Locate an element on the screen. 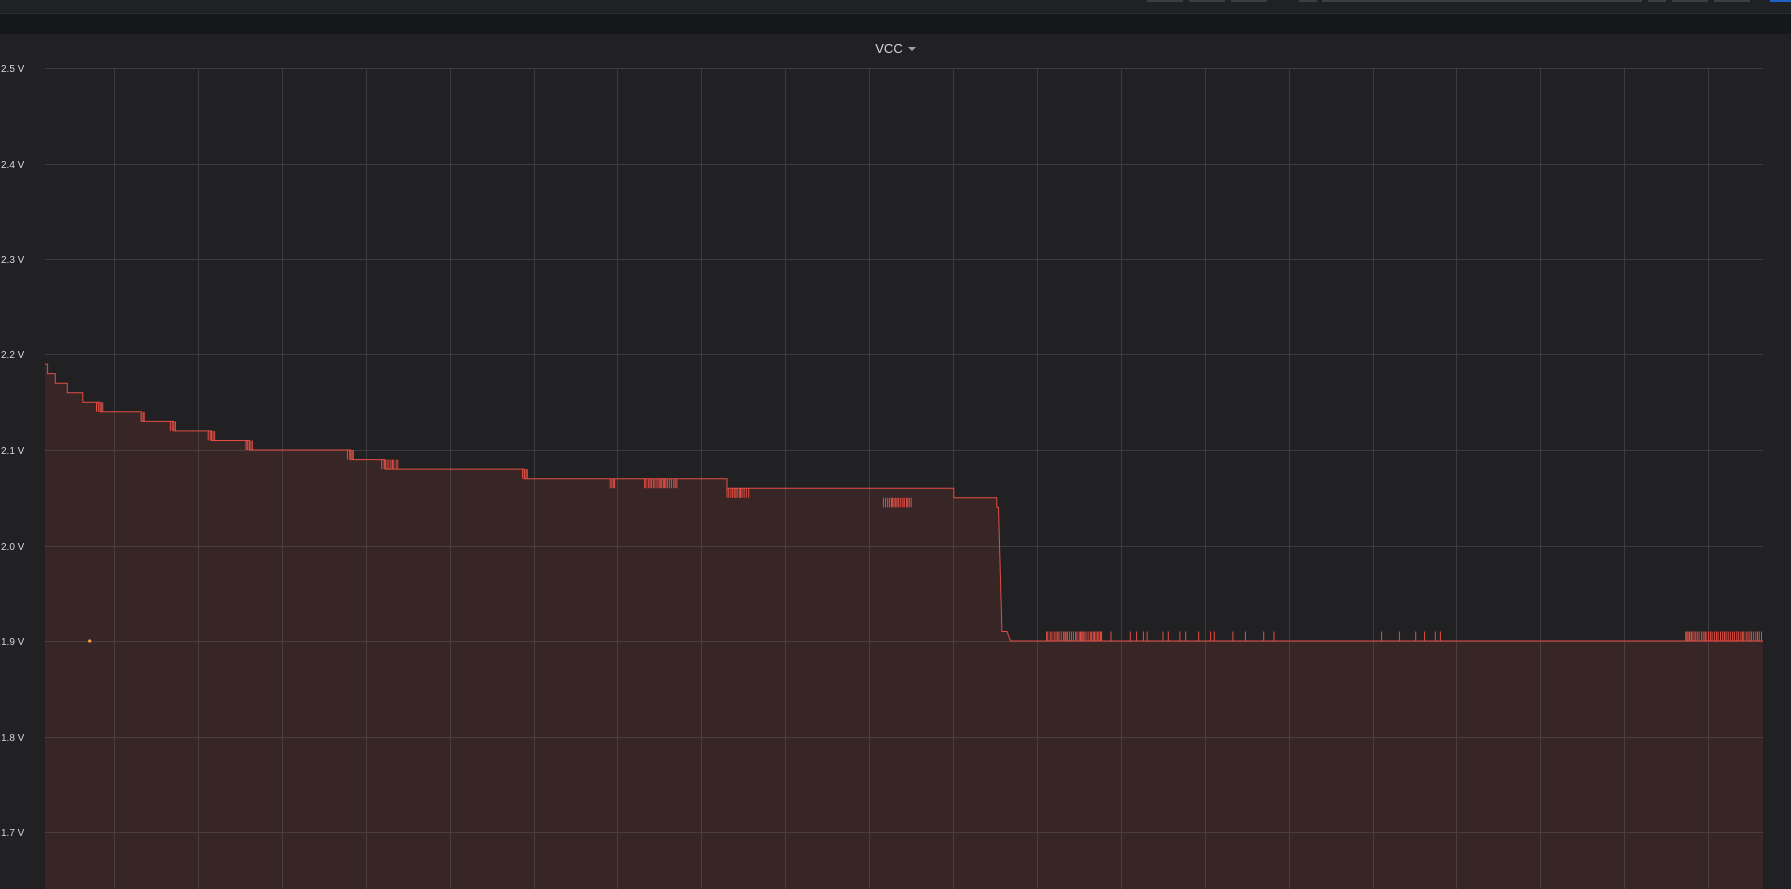 Image resolution: width=1791 pixels, height=889 pixels. y-tick-label: 2.3 V is located at coordinates (13, 260).